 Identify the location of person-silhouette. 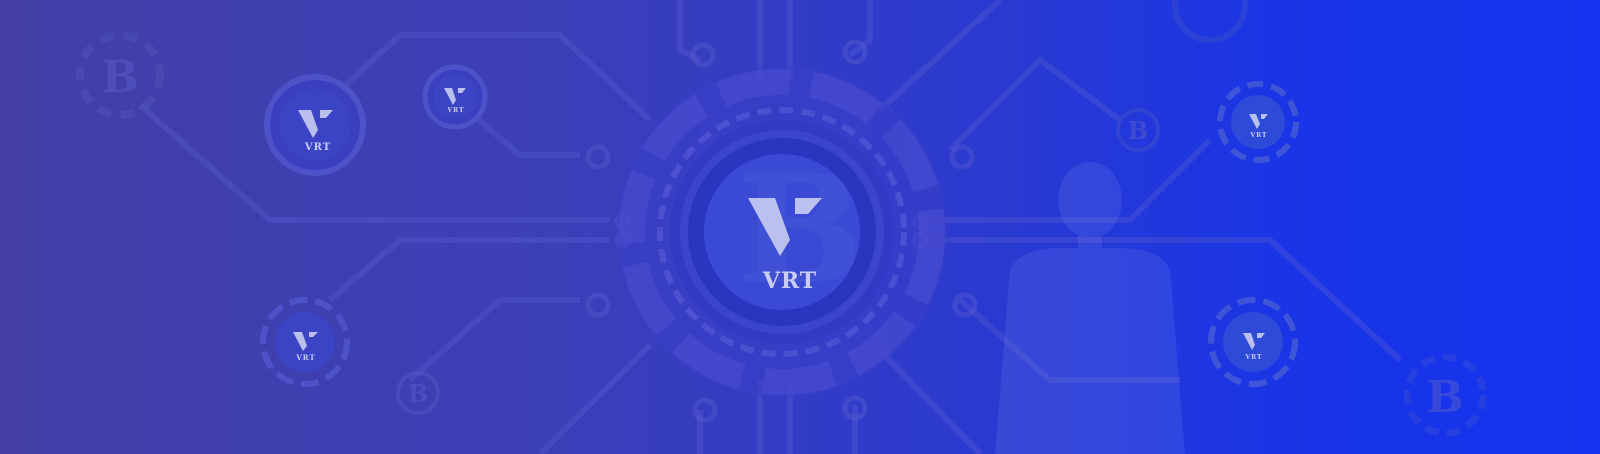
(1090, 308).